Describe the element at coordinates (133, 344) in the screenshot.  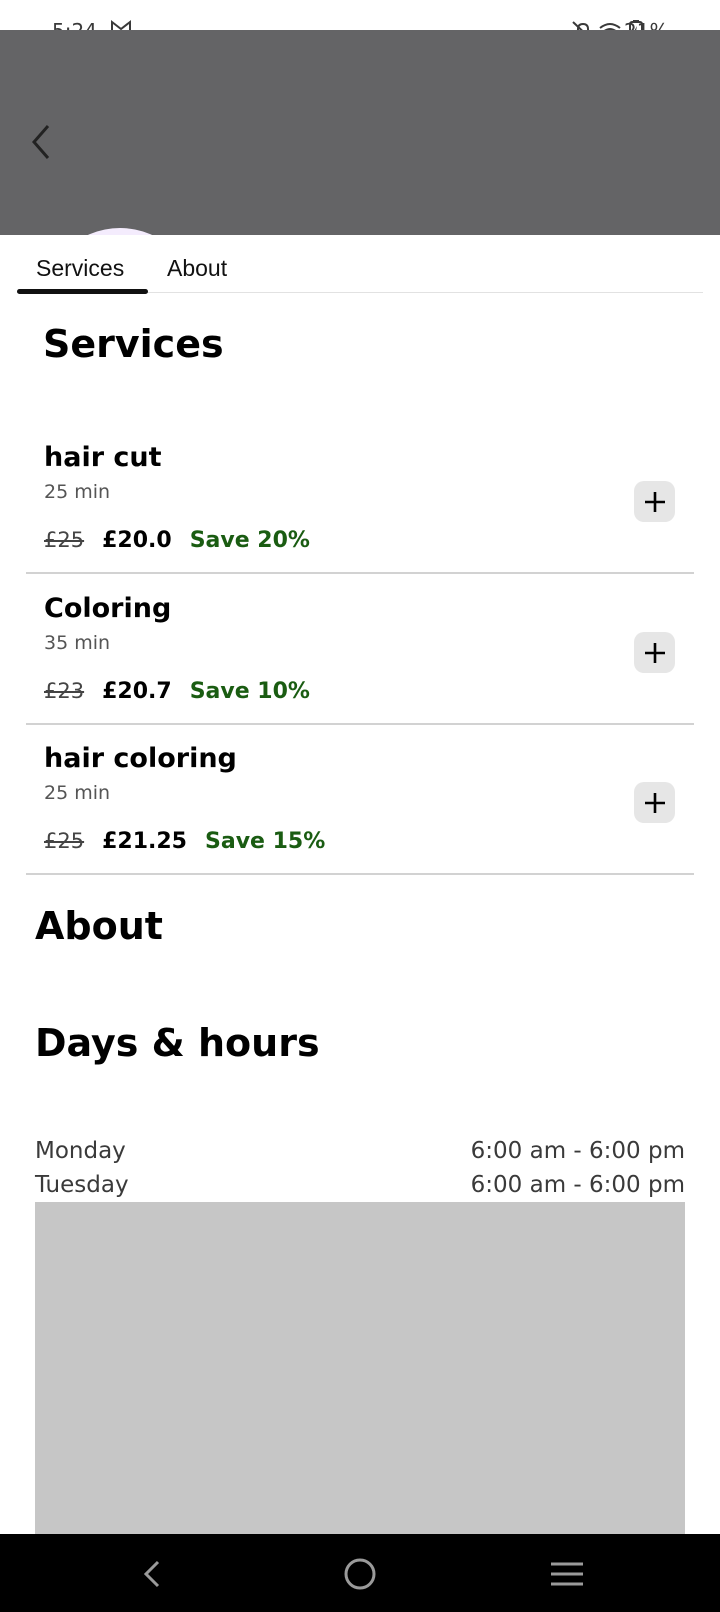
I see `services-title: Services` at that location.